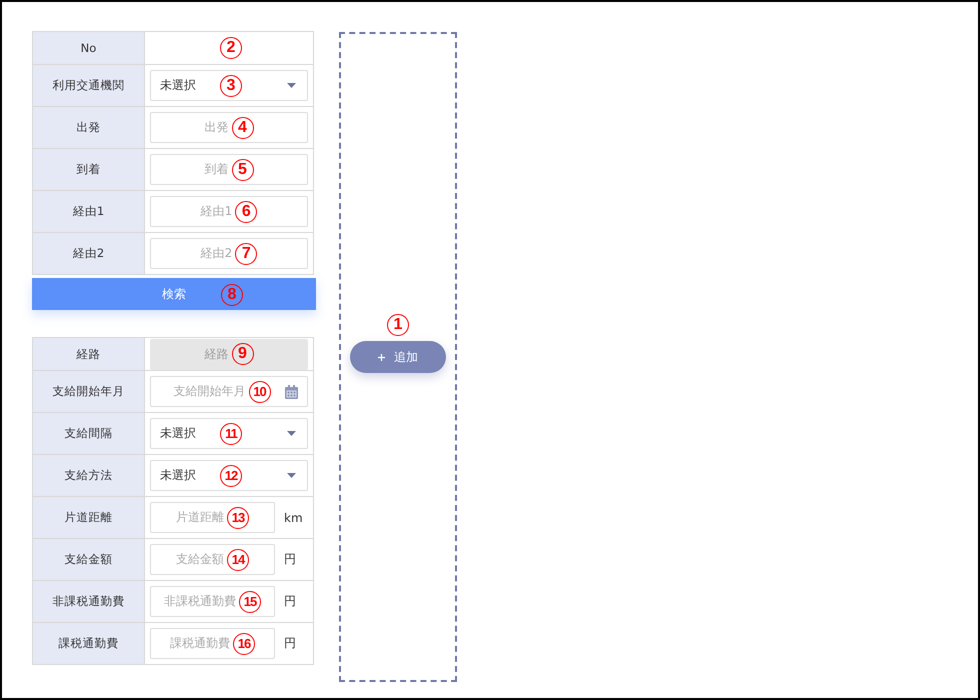 Image resolution: width=980 pixels, height=700 pixels. What do you see at coordinates (229, 127) in the screenshot?
I see `text-input: 出発 4` at bounding box center [229, 127].